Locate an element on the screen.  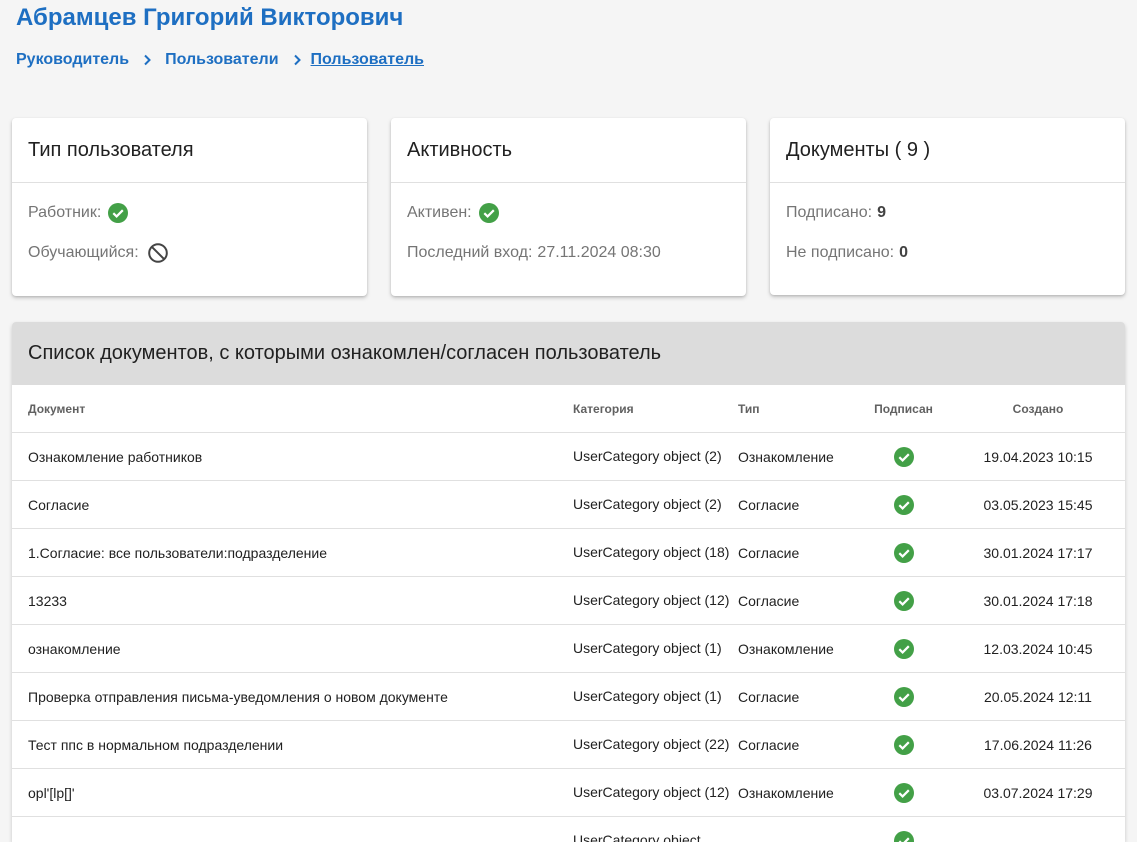
last-login-label: Последний вход: is located at coordinates (469, 253).